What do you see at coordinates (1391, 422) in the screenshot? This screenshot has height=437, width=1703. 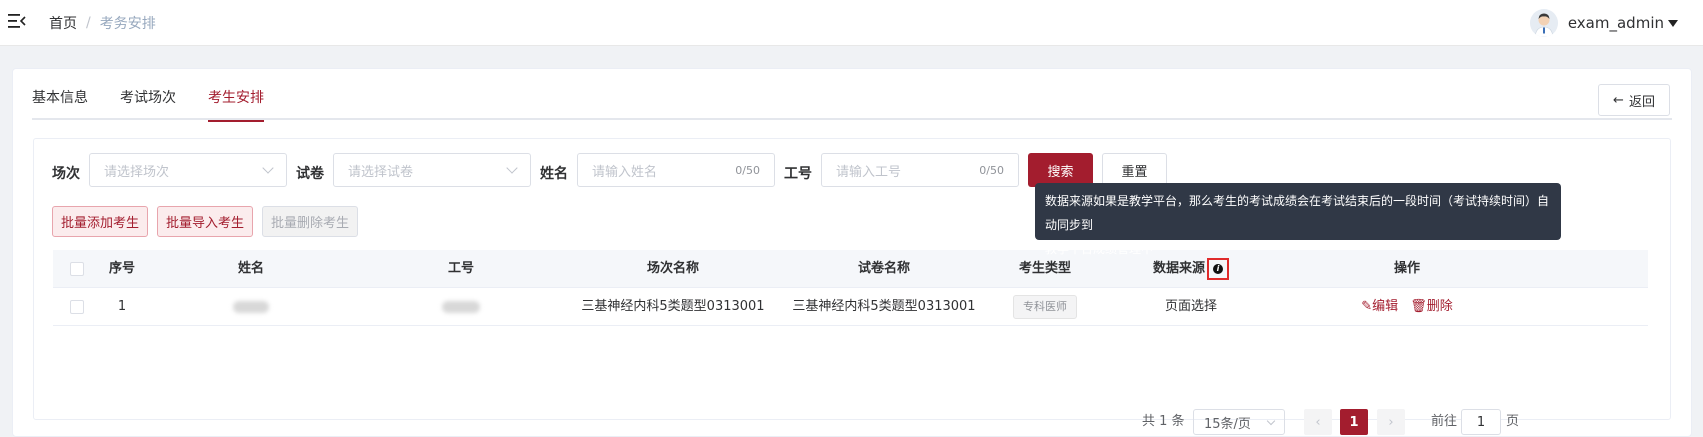 I see `next-page-button: ›` at bounding box center [1391, 422].